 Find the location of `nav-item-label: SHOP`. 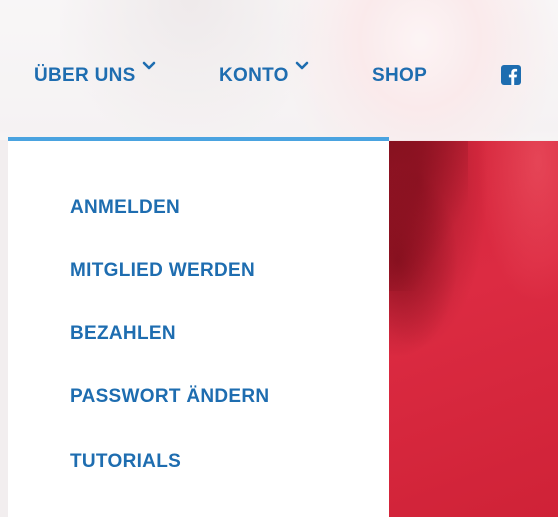

nav-item-label: SHOP is located at coordinates (400, 75).